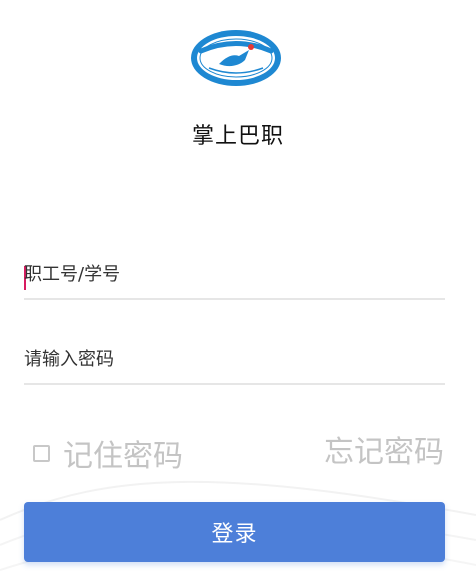  What do you see at coordinates (384, 453) in the screenshot?
I see `forgot-password-link: 忘记密码` at bounding box center [384, 453].